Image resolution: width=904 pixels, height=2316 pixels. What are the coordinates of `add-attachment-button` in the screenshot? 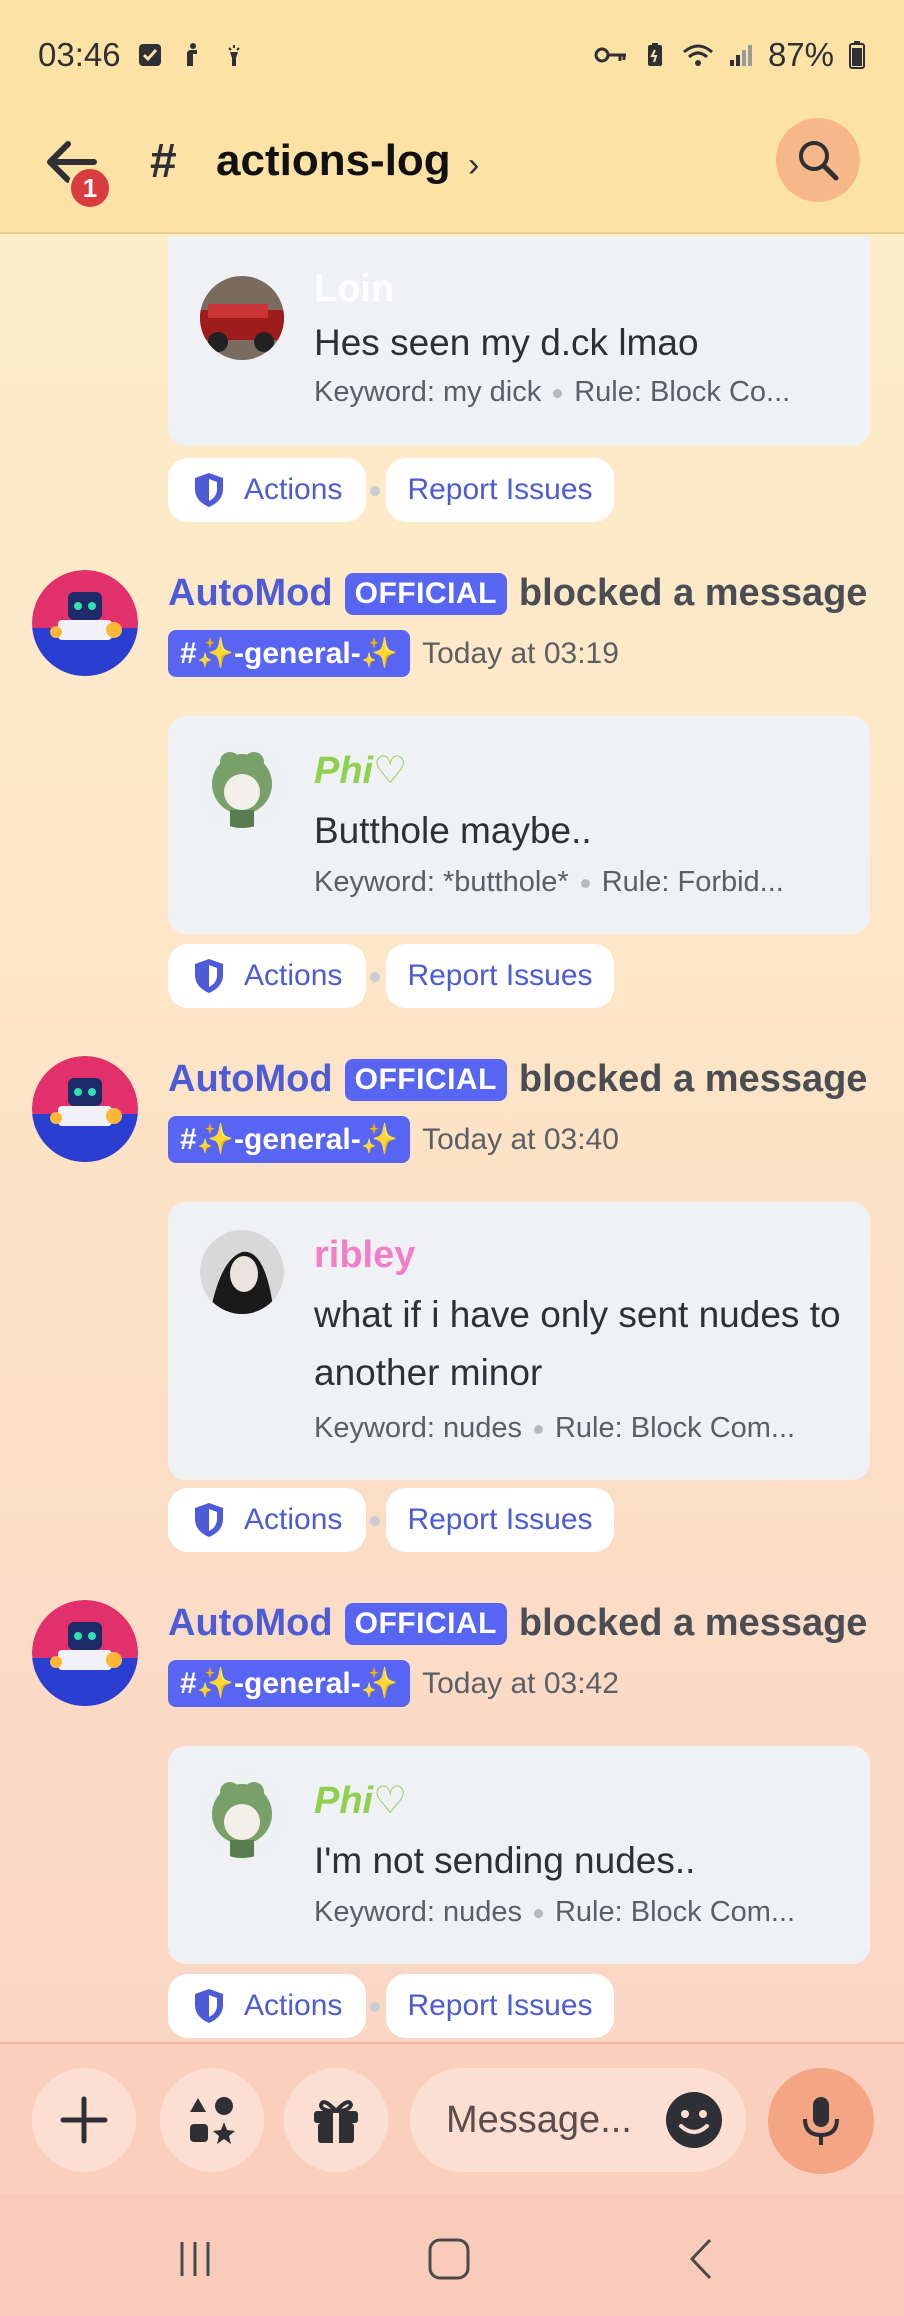 It's located at (84, 2120).